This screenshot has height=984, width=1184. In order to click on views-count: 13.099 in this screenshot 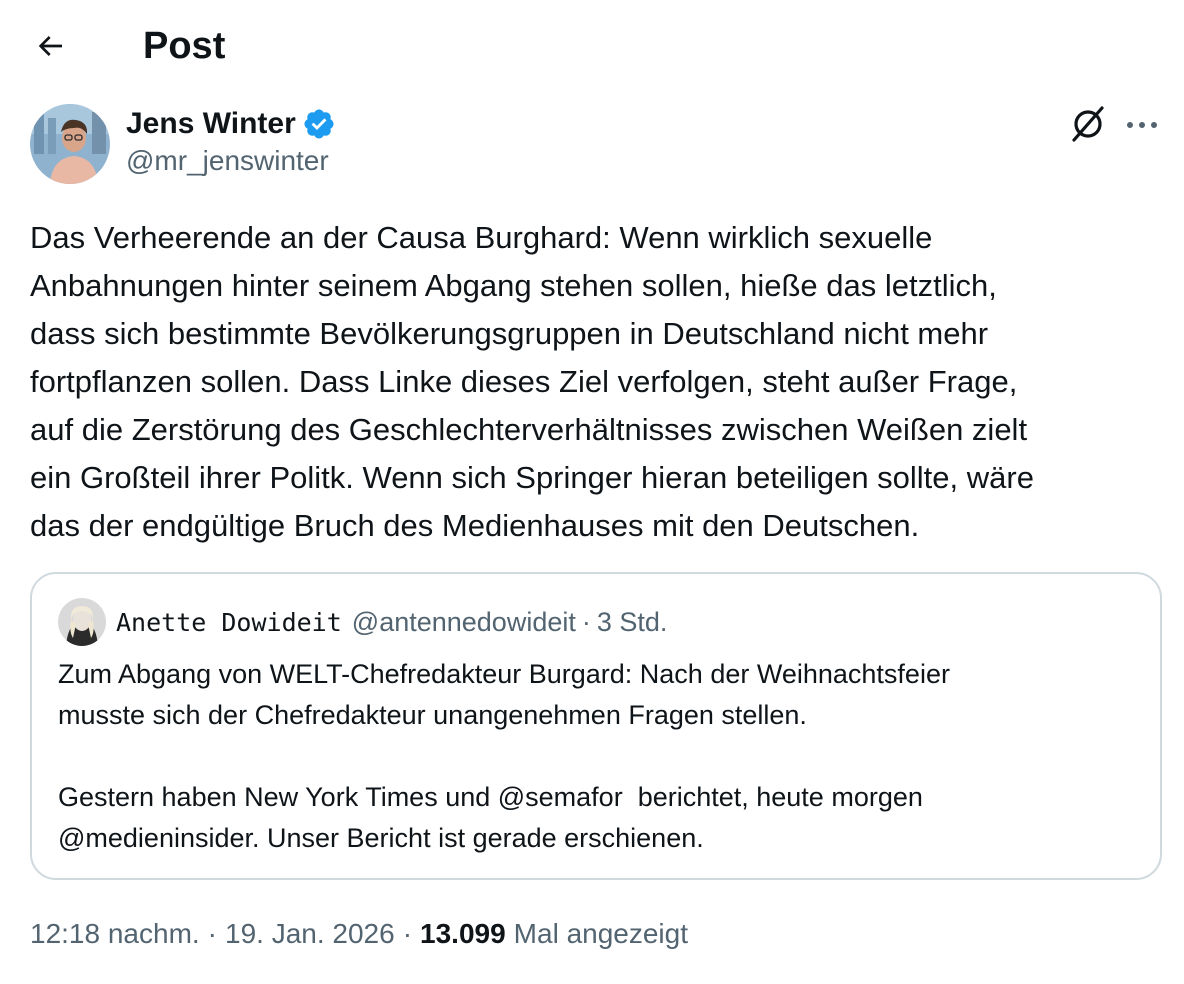, I will do `click(463, 933)`.